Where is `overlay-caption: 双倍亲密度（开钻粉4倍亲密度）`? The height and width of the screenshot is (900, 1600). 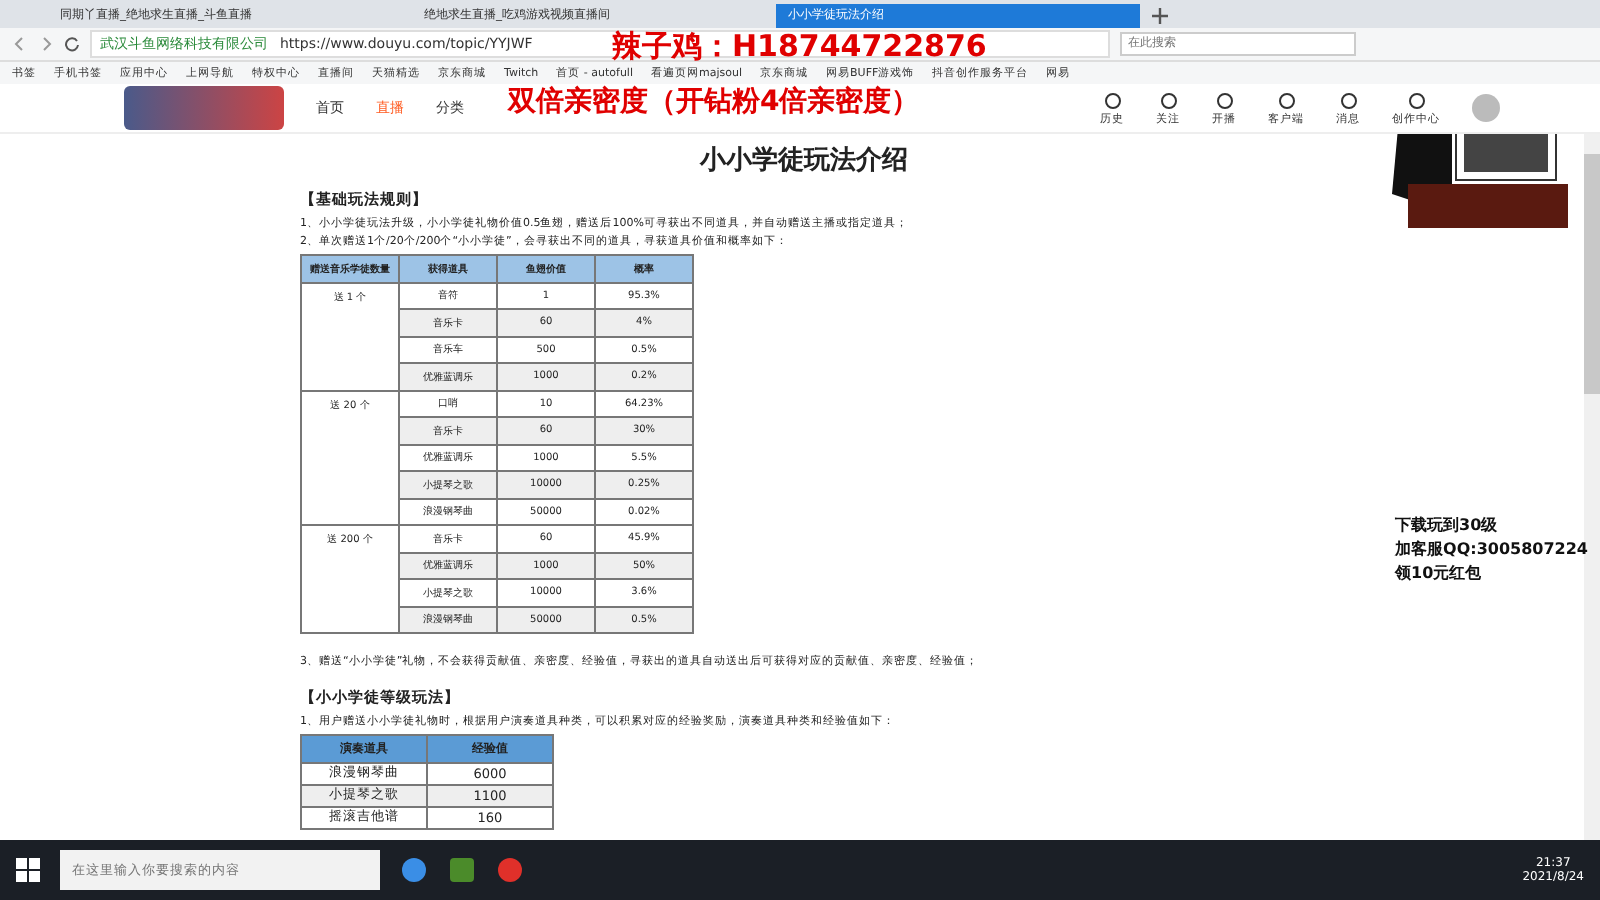
overlay-caption: 双倍亲密度（开钻粉4倍亲密度） is located at coordinates (714, 102).